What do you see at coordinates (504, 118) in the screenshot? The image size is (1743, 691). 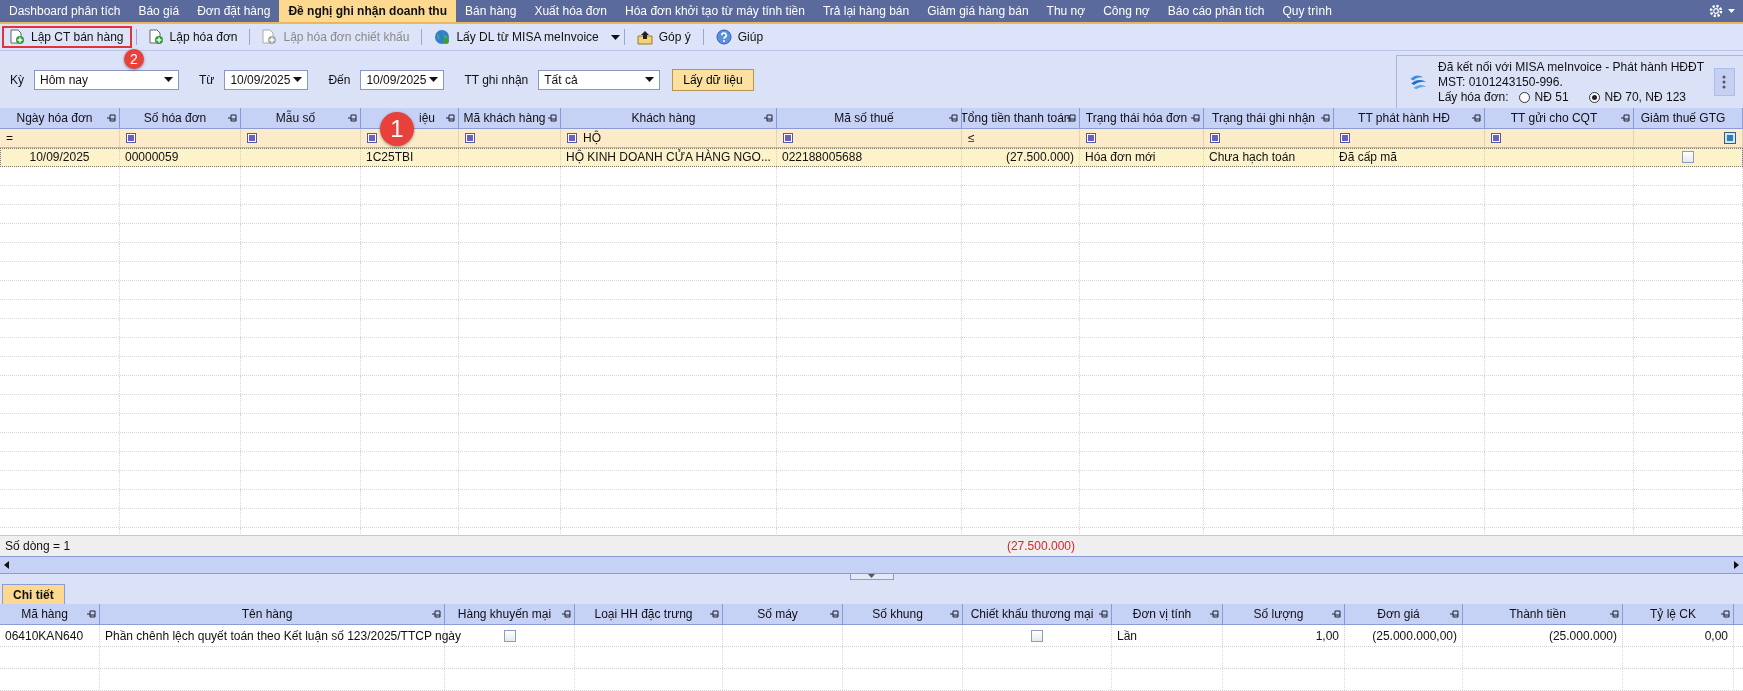 I see `column-header: Mã khách hàng` at bounding box center [504, 118].